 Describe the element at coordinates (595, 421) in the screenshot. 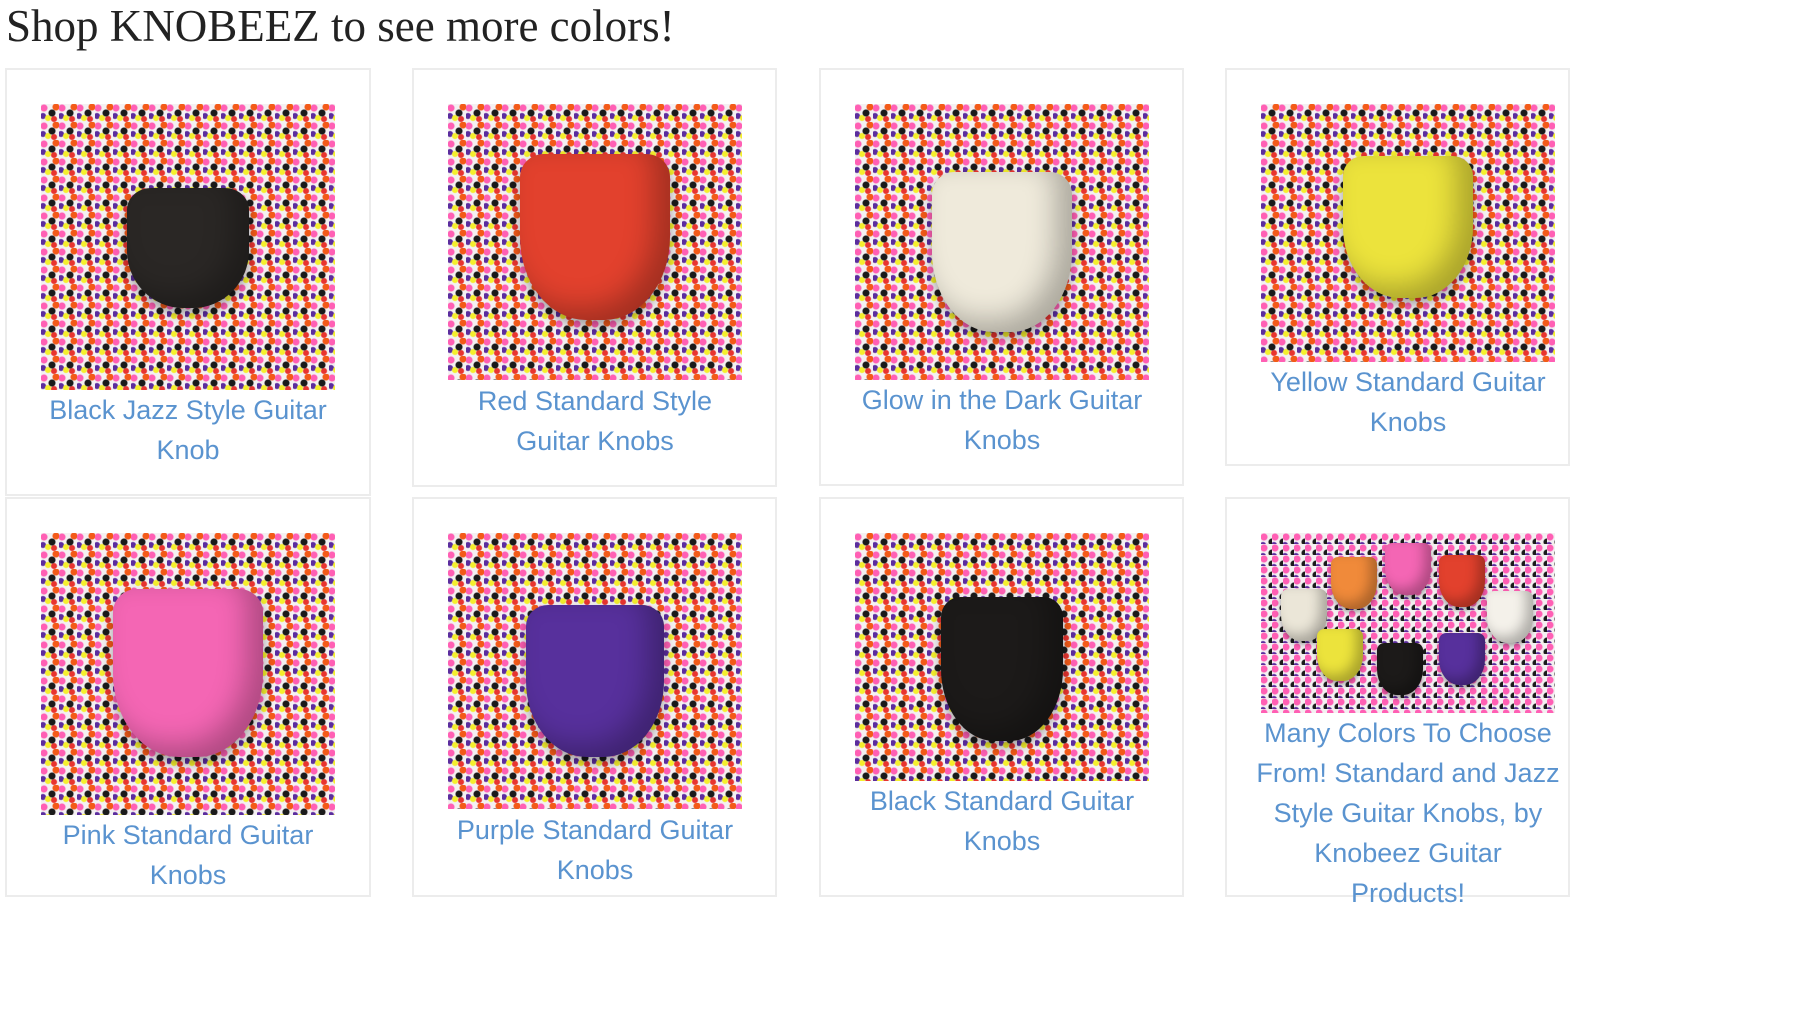

I see `product-link-red-standard: Red Standard Style Guitar Knobs` at that location.